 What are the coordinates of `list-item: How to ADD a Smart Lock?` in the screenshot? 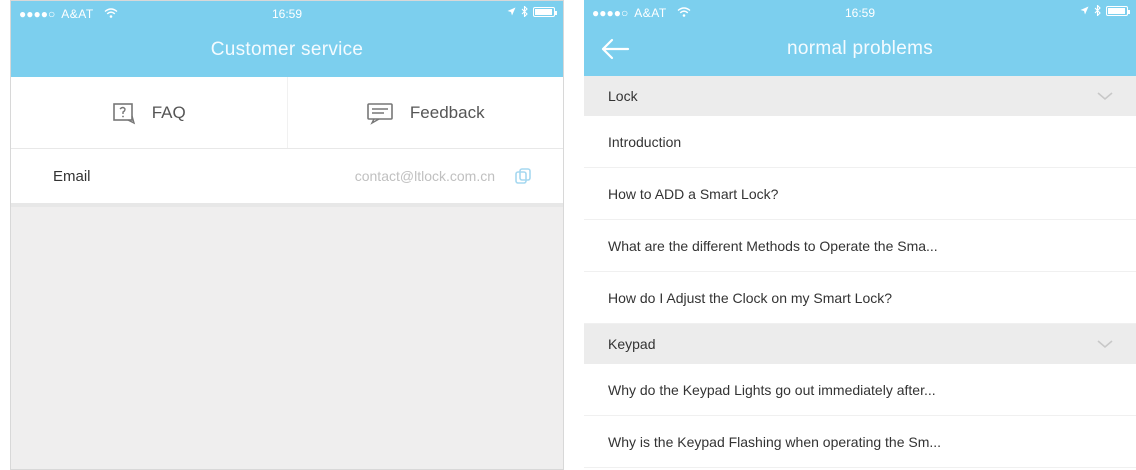 It's located at (860, 194).